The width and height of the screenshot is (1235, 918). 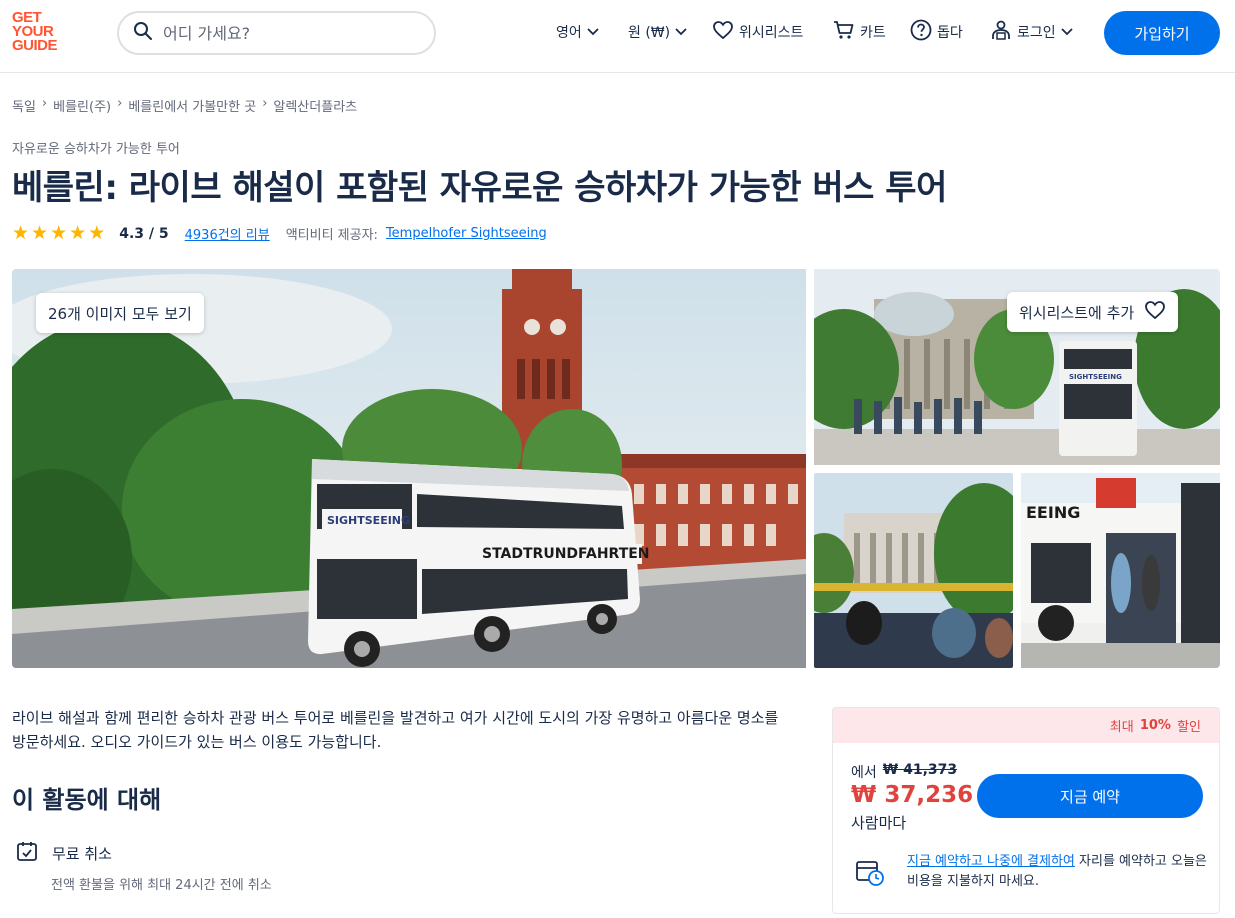 I want to click on search-icon, so click(x=143, y=33).